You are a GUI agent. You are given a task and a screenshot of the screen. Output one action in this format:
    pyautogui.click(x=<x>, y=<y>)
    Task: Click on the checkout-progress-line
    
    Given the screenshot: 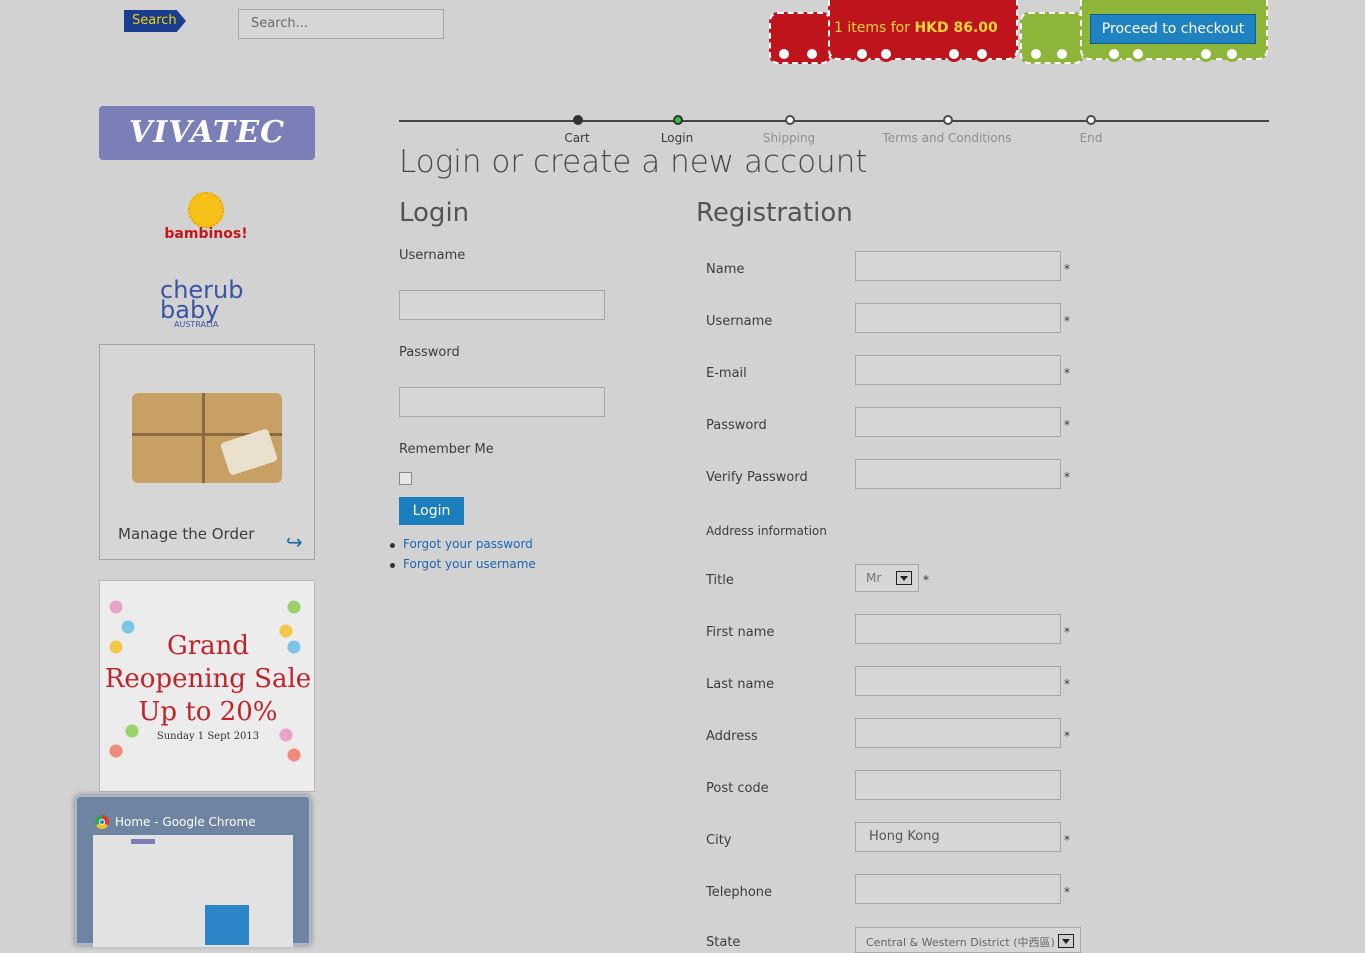 What is the action you would take?
    pyautogui.click(x=834, y=121)
    